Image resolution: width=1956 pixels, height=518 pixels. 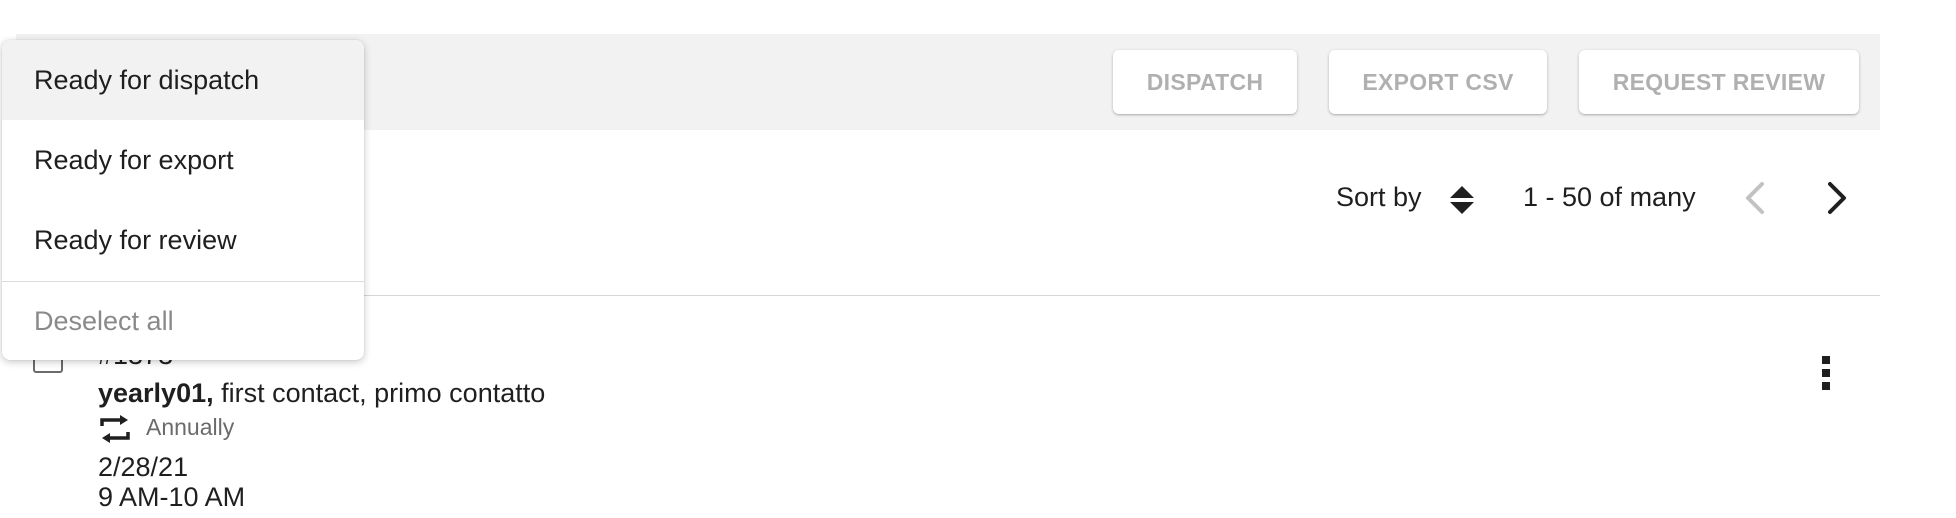 I want to click on more-vertical-icon, so click(x=1826, y=373).